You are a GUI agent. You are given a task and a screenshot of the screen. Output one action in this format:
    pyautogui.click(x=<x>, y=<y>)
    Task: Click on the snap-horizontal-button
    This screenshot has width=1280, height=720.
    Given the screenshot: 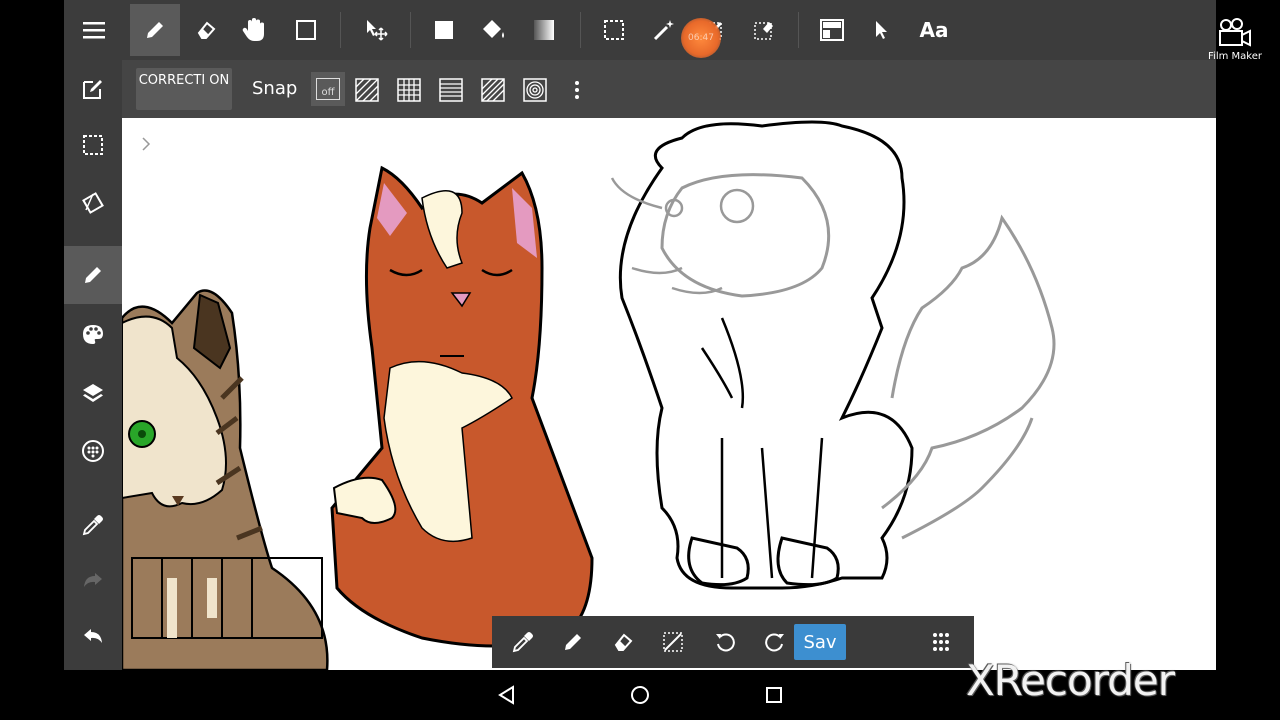 What is the action you would take?
    pyautogui.click(x=451, y=90)
    